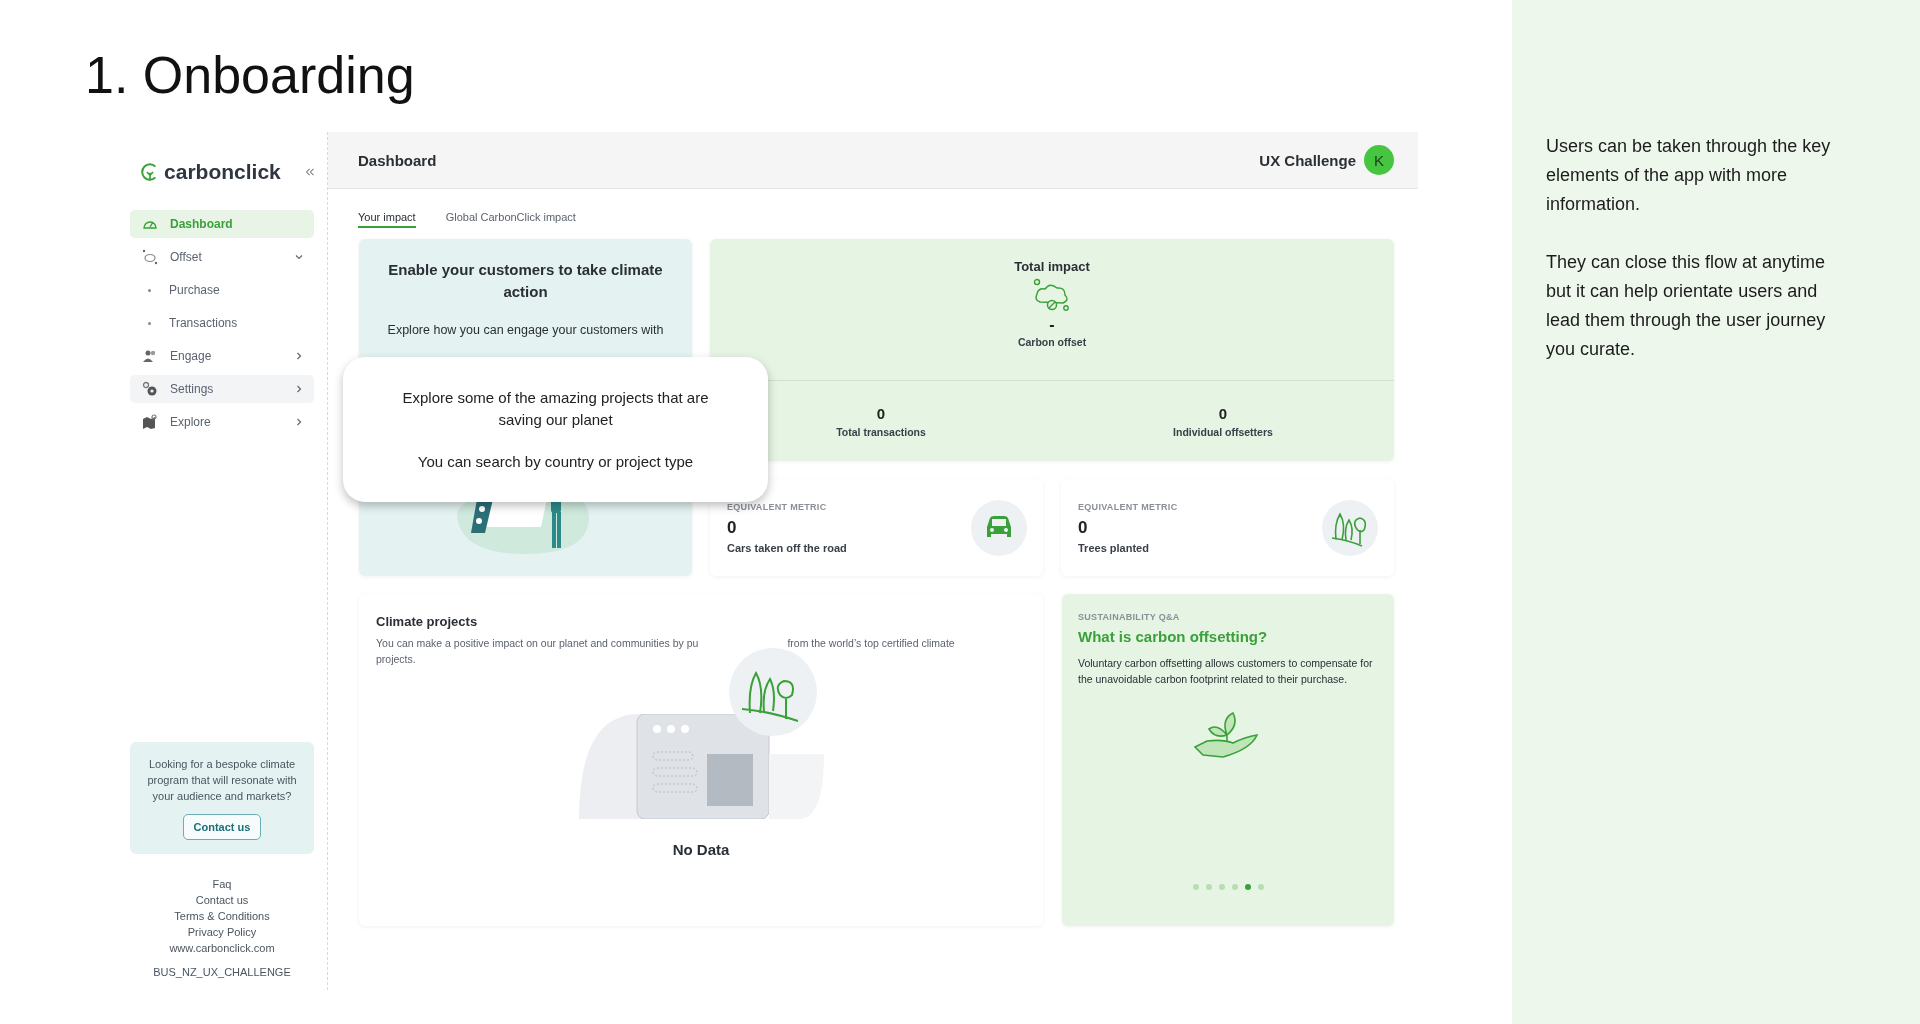 The image size is (1920, 1024). What do you see at coordinates (222, 948) in the screenshot?
I see `footer-link: www.carbonclick.com` at bounding box center [222, 948].